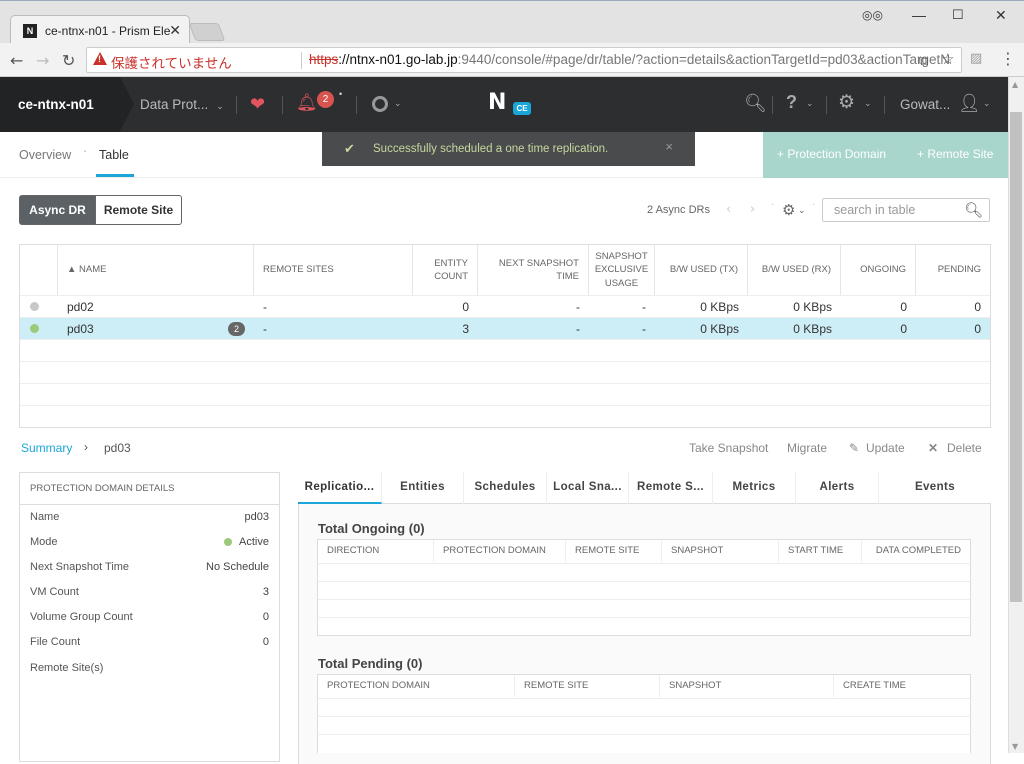 Image resolution: width=1024 pixels, height=764 pixels. I want to click on row-name: pd02, so click(80, 307).